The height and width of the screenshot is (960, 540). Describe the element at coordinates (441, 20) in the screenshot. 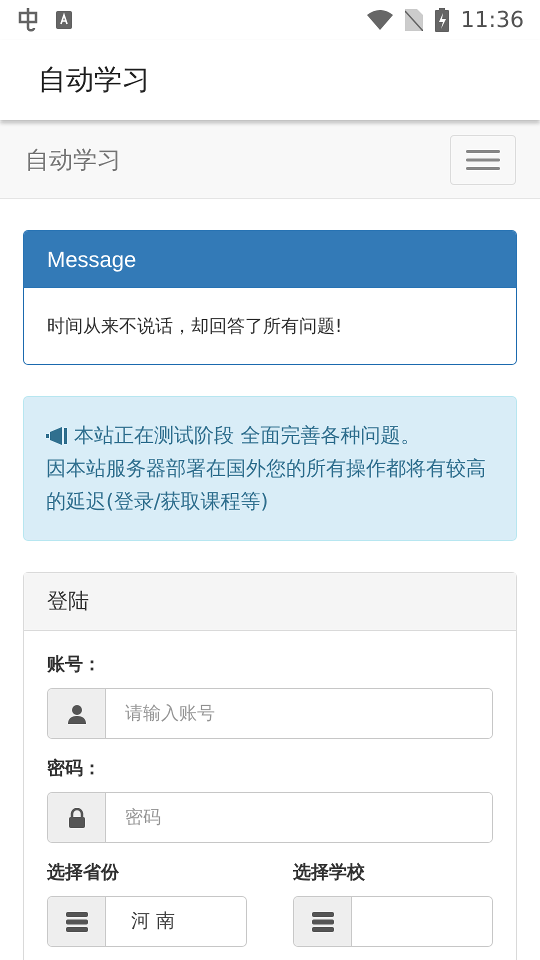

I see `battery-charging-icon` at that location.